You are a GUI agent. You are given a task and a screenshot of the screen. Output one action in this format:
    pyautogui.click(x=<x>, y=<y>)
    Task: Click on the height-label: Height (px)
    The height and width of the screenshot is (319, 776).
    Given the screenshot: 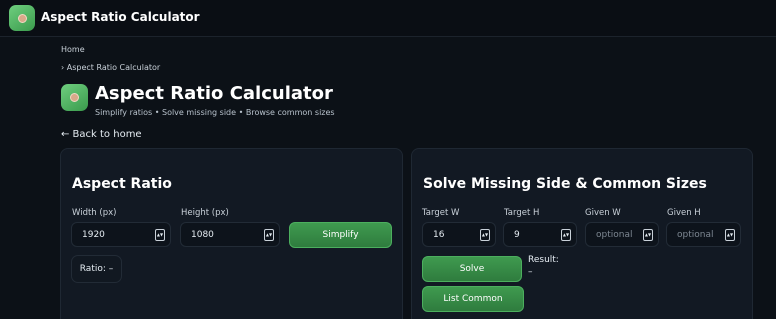 What is the action you would take?
    pyautogui.click(x=205, y=213)
    